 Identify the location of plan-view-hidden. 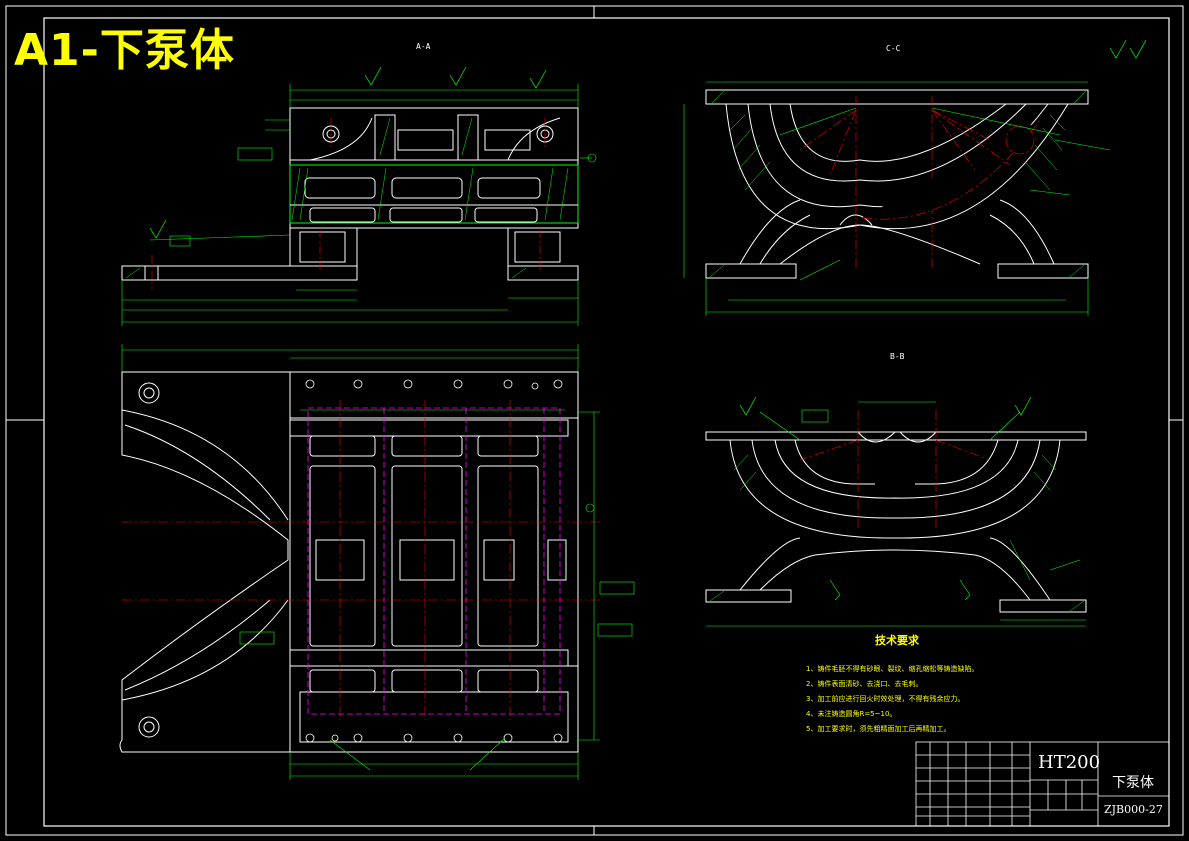
(434, 561).